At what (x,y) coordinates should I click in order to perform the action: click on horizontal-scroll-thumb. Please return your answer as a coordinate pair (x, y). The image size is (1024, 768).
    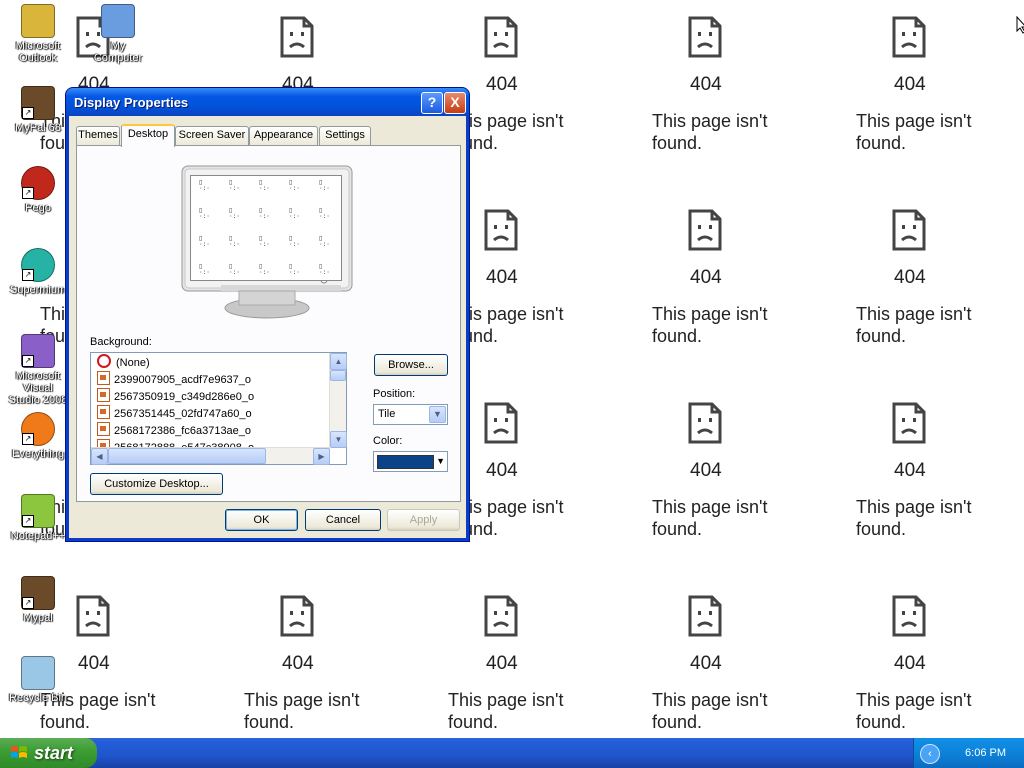
    Looking at the image, I should click on (187, 456).